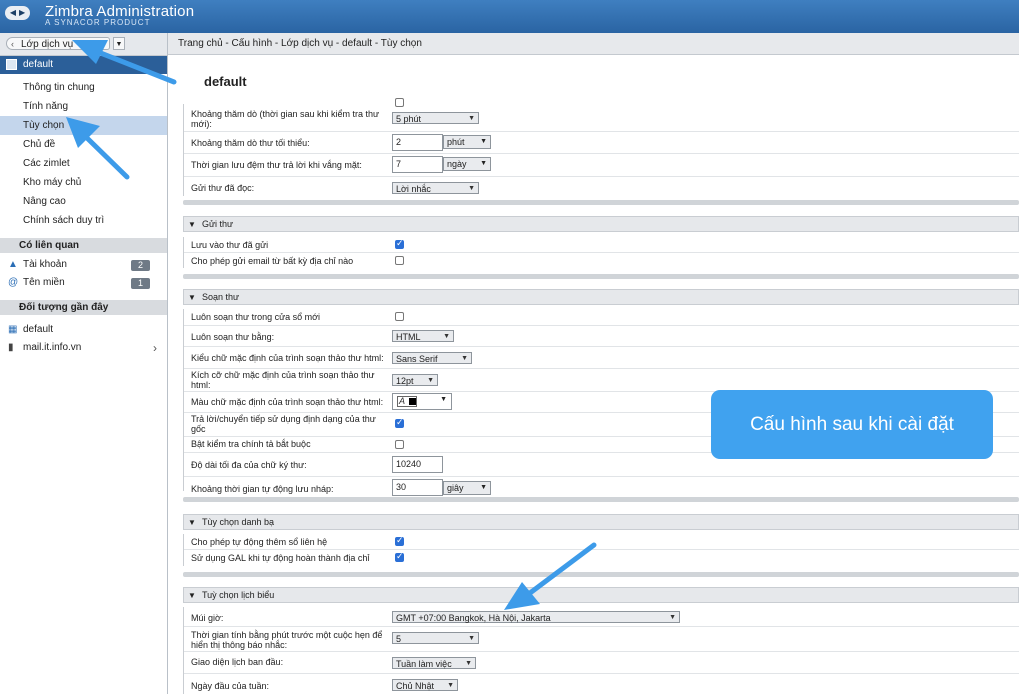 This screenshot has height=696, width=1019. What do you see at coordinates (417, 487) in the screenshot?
I see `autosave-input: 30` at bounding box center [417, 487].